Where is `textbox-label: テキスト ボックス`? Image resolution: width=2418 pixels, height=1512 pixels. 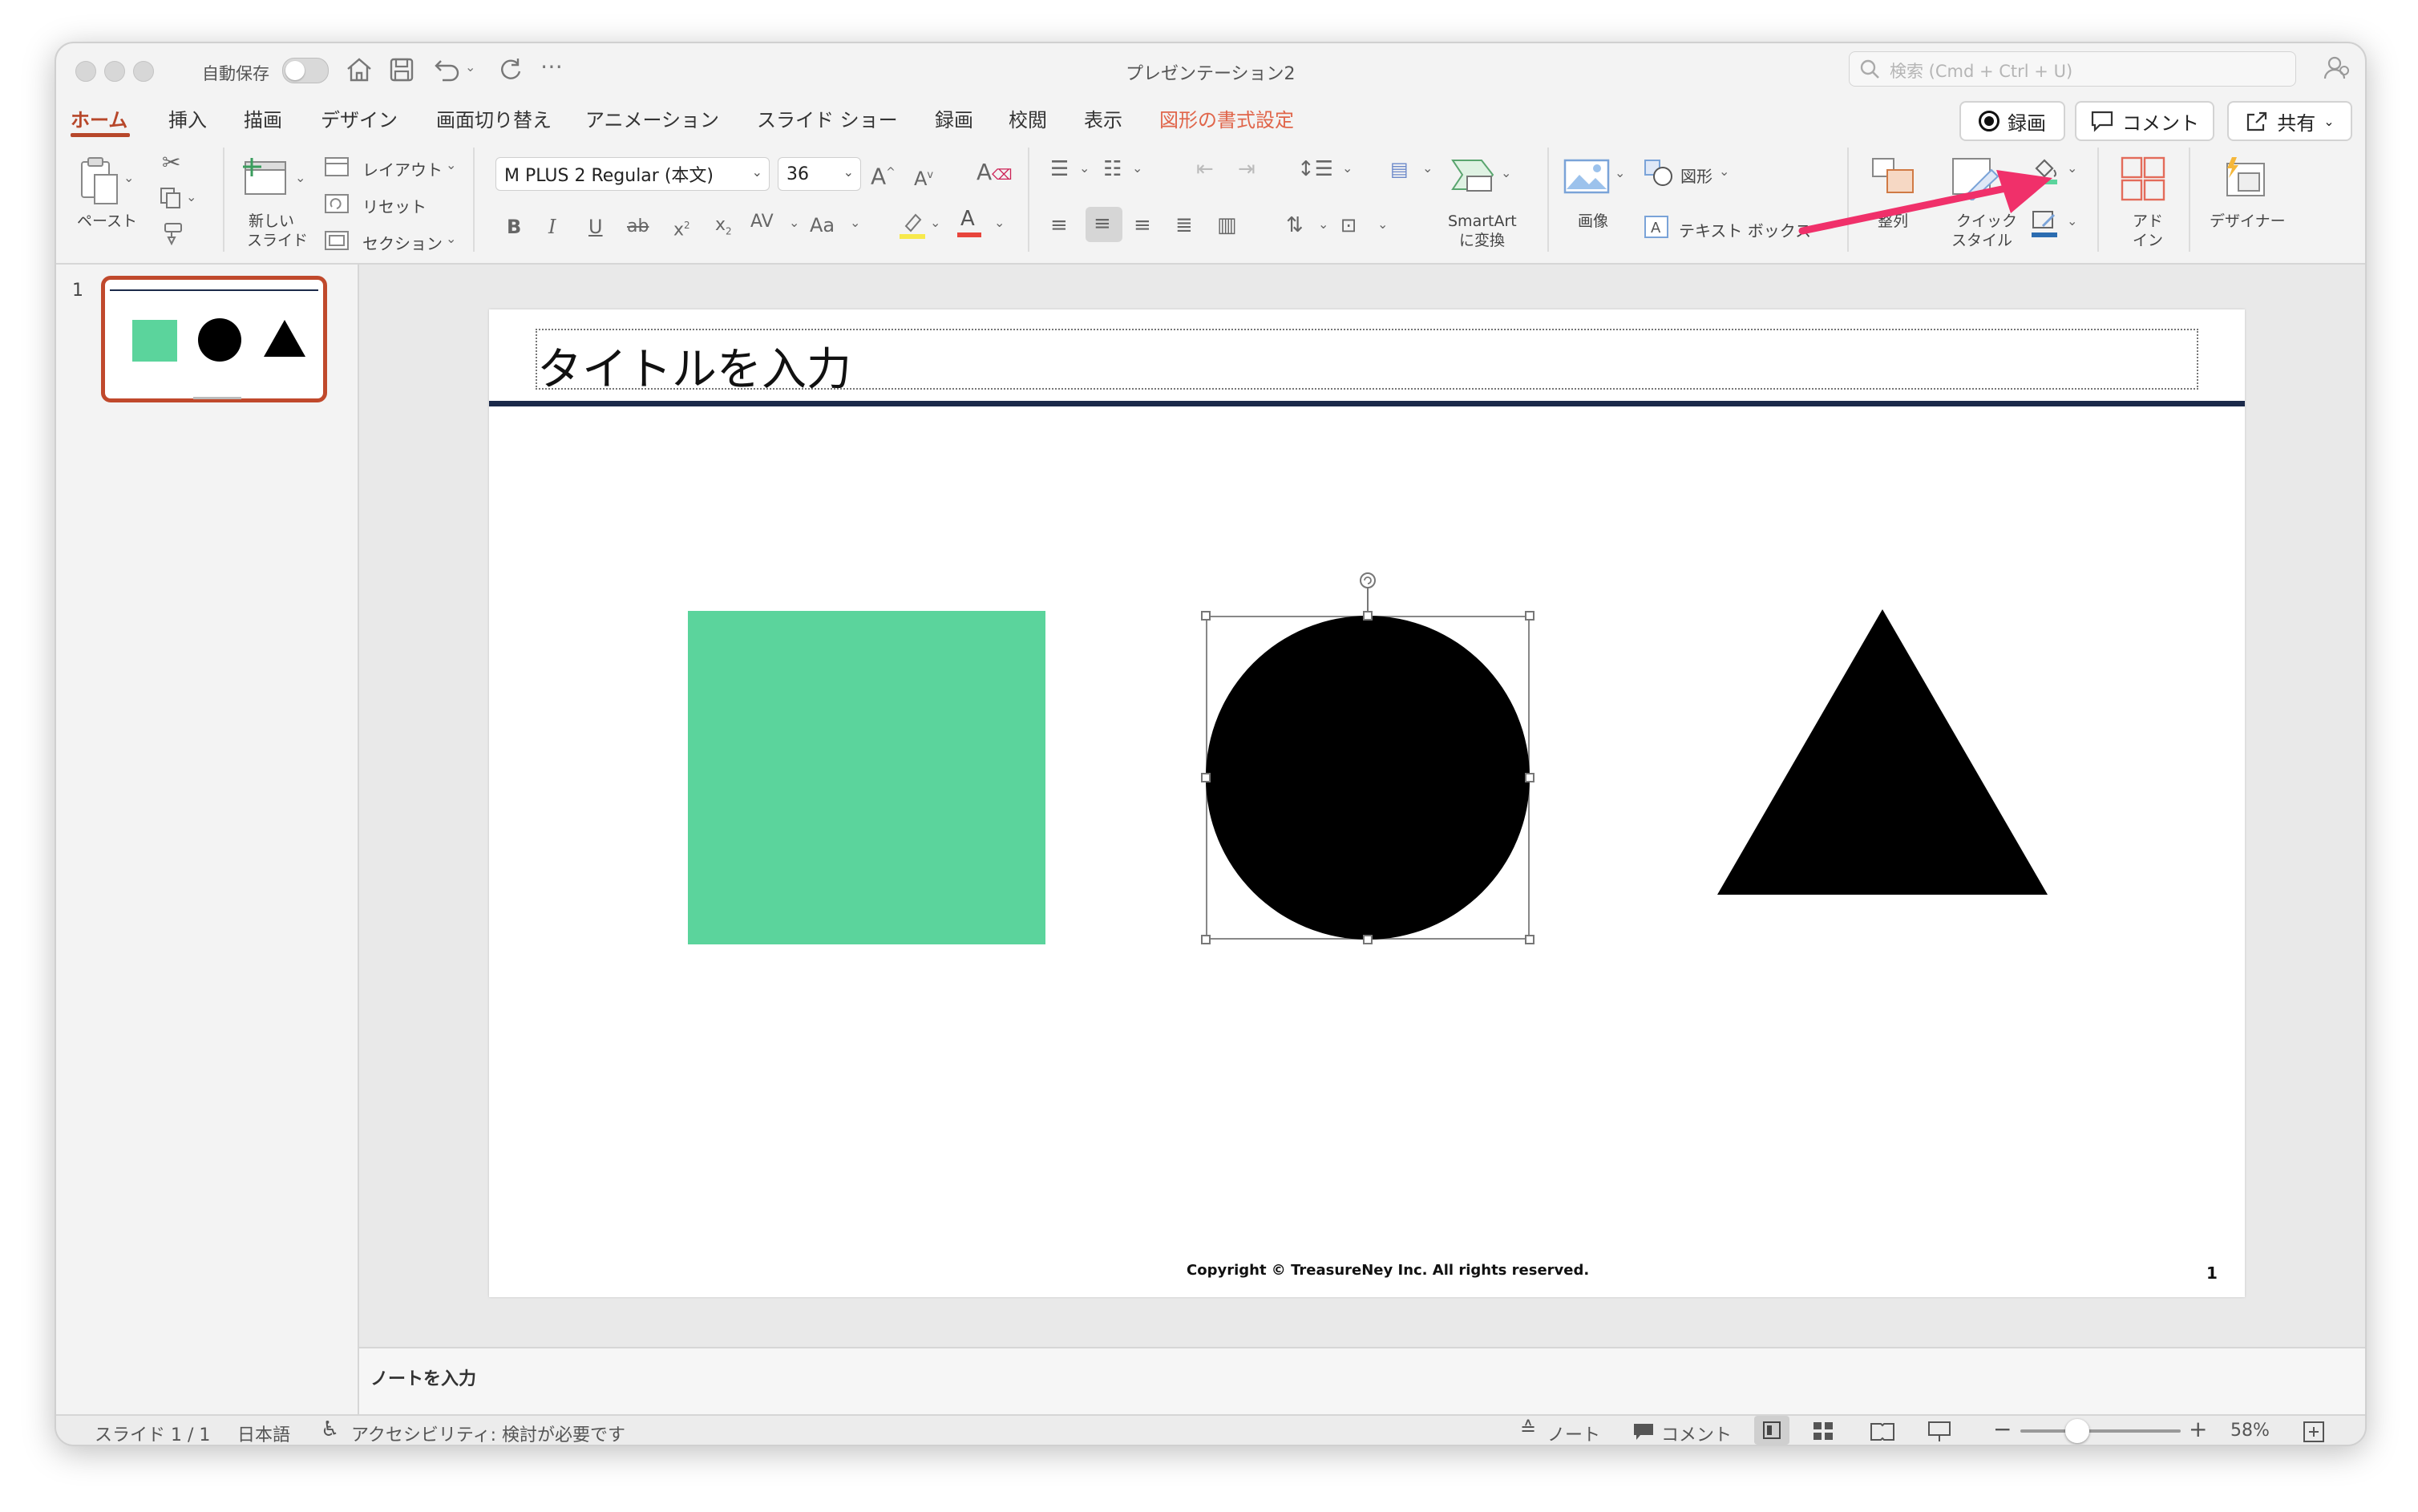
textbox-label: テキスト ボックス is located at coordinates (1745, 230).